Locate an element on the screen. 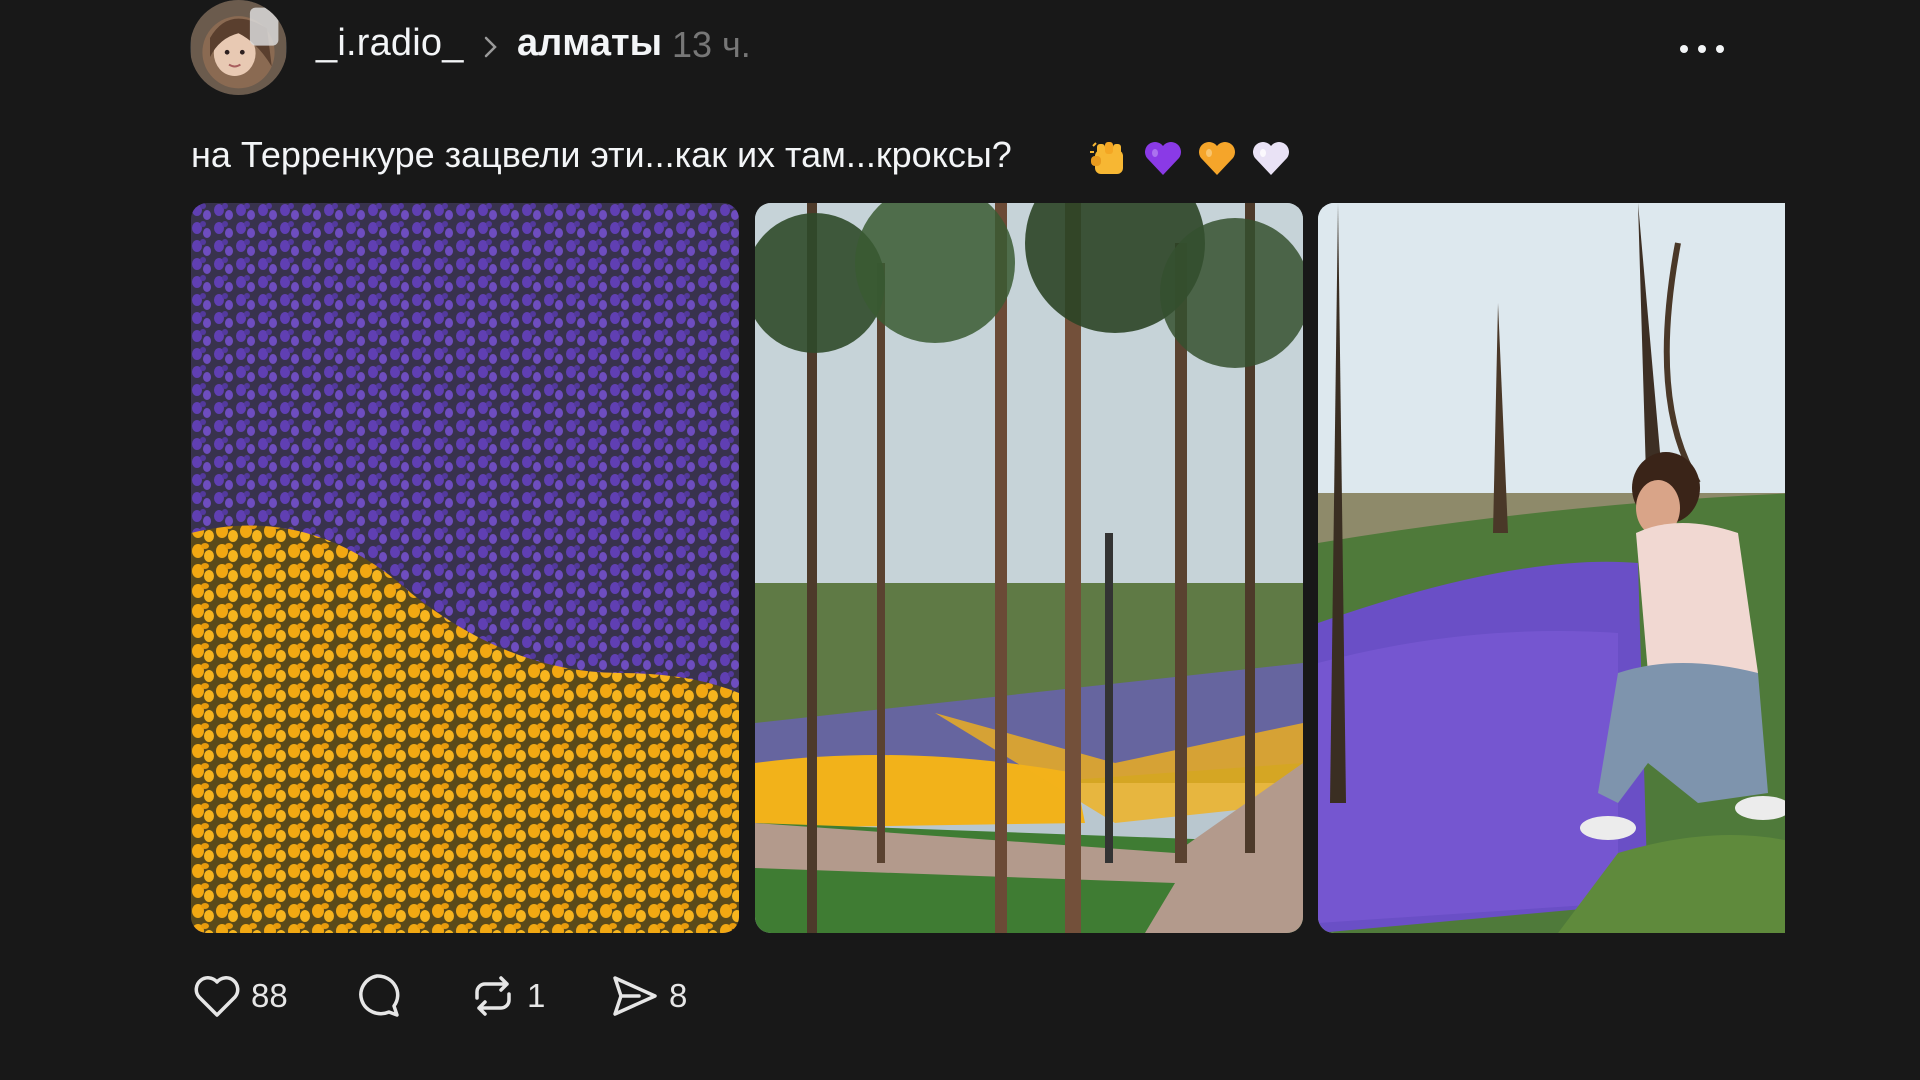 The image size is (1920, 1080). share-button: 8 is located at coordinates (648, 996).